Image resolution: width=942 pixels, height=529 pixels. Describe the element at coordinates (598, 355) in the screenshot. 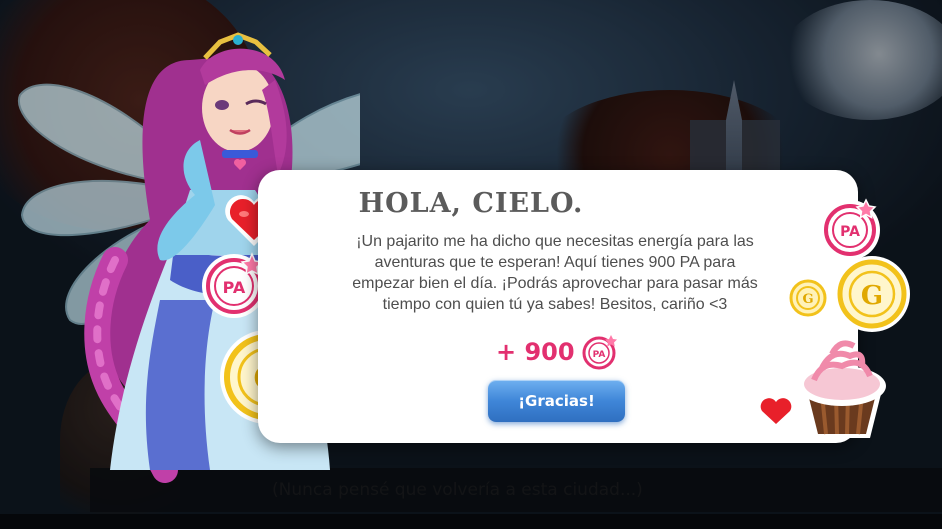

I see `pa-token-label: PA` at that location.